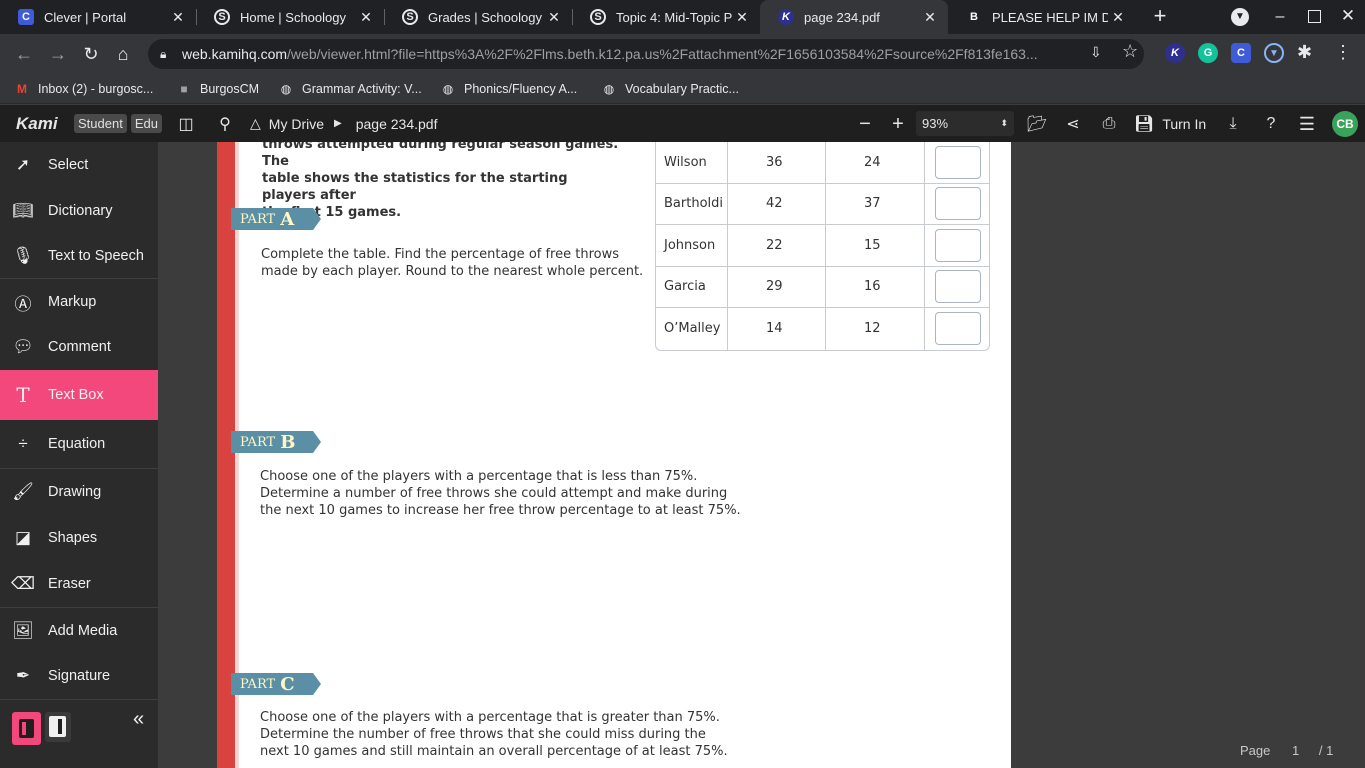 The image size is (1365, 768). I want to click on tool-markup: Ⓐ Markup, so click(79, 302).